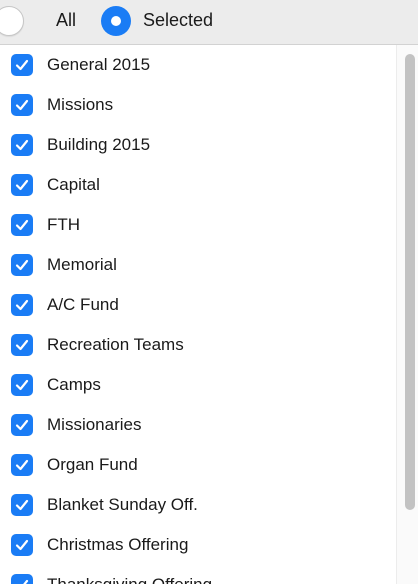 The image size is (418, 584). I want to click on fund-row: Camps, so click(198, 385).